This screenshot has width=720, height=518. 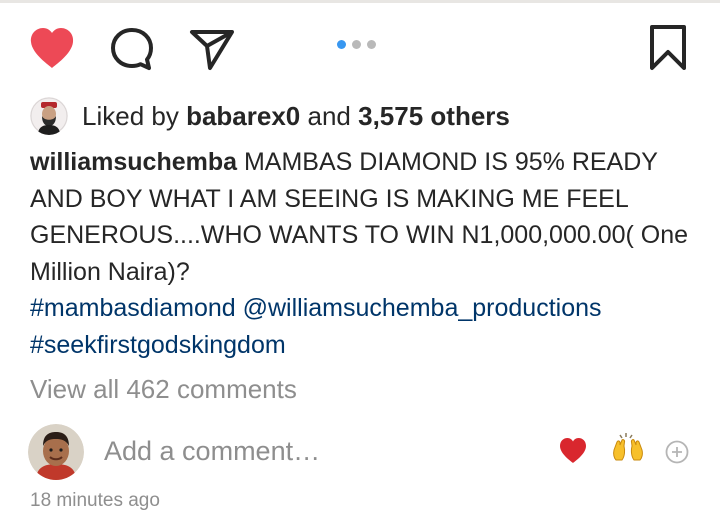 I want to click on more-reactions-button, so click(x=677, y=454).